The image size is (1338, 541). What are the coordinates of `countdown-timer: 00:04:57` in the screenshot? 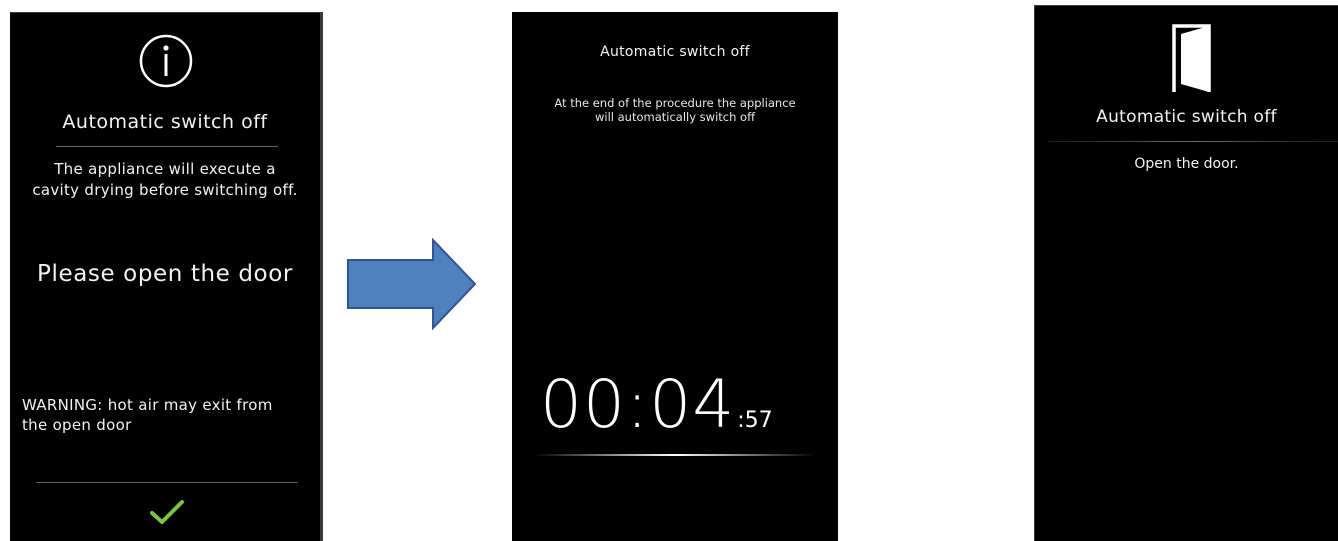 It's located at (656, 404).